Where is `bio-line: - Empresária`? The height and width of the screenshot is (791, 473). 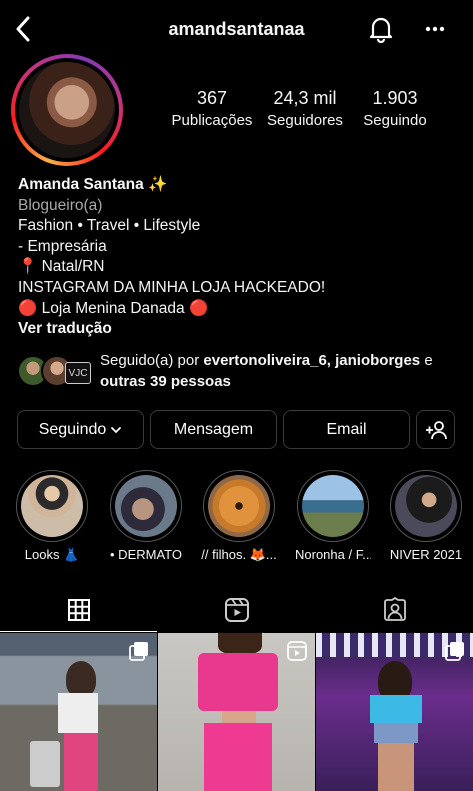
bio-line: - Empresária is located at coordinates (62, 246).